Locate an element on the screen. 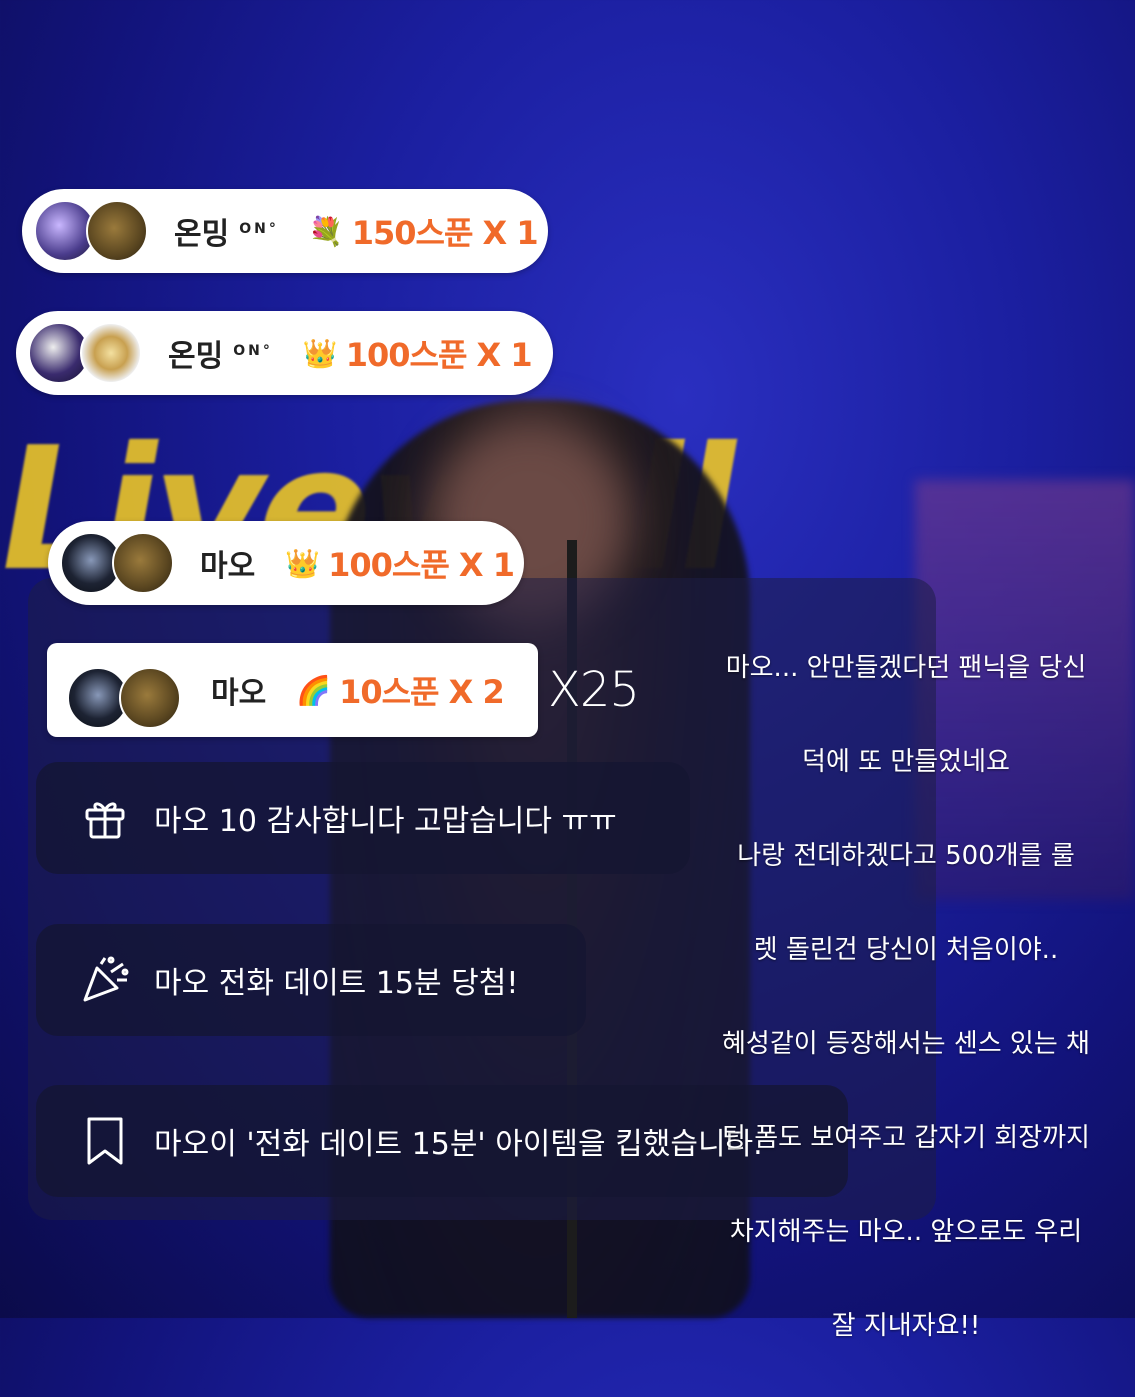 Image resolution: width=1135 pixels, height=1397 pixels. memo-line: 렛 돌린건 당신이 처음이야.. is located at coordinates (906, 950).